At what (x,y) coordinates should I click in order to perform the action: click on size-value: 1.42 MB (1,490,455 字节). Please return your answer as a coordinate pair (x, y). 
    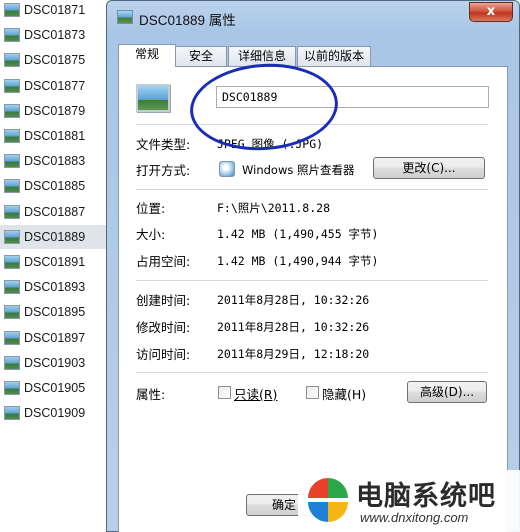
    Looking at the image, I should click on (298, 234).